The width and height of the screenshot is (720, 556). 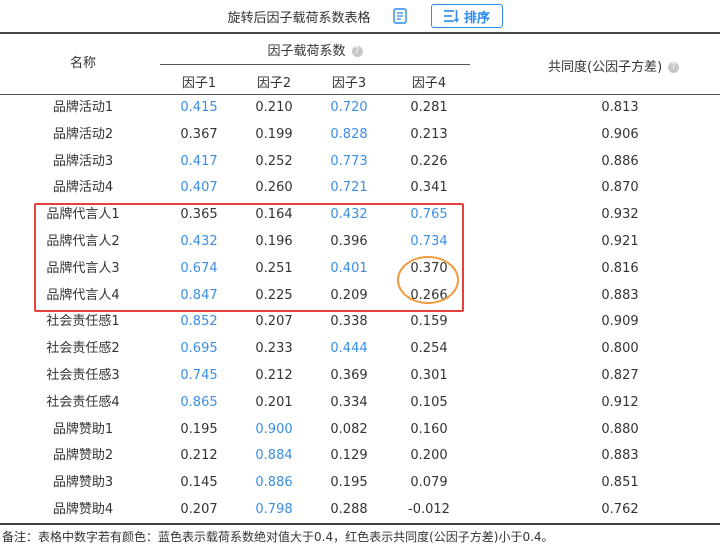 I want to click on factor1-value: 0.207, so click(x=199, y=509).